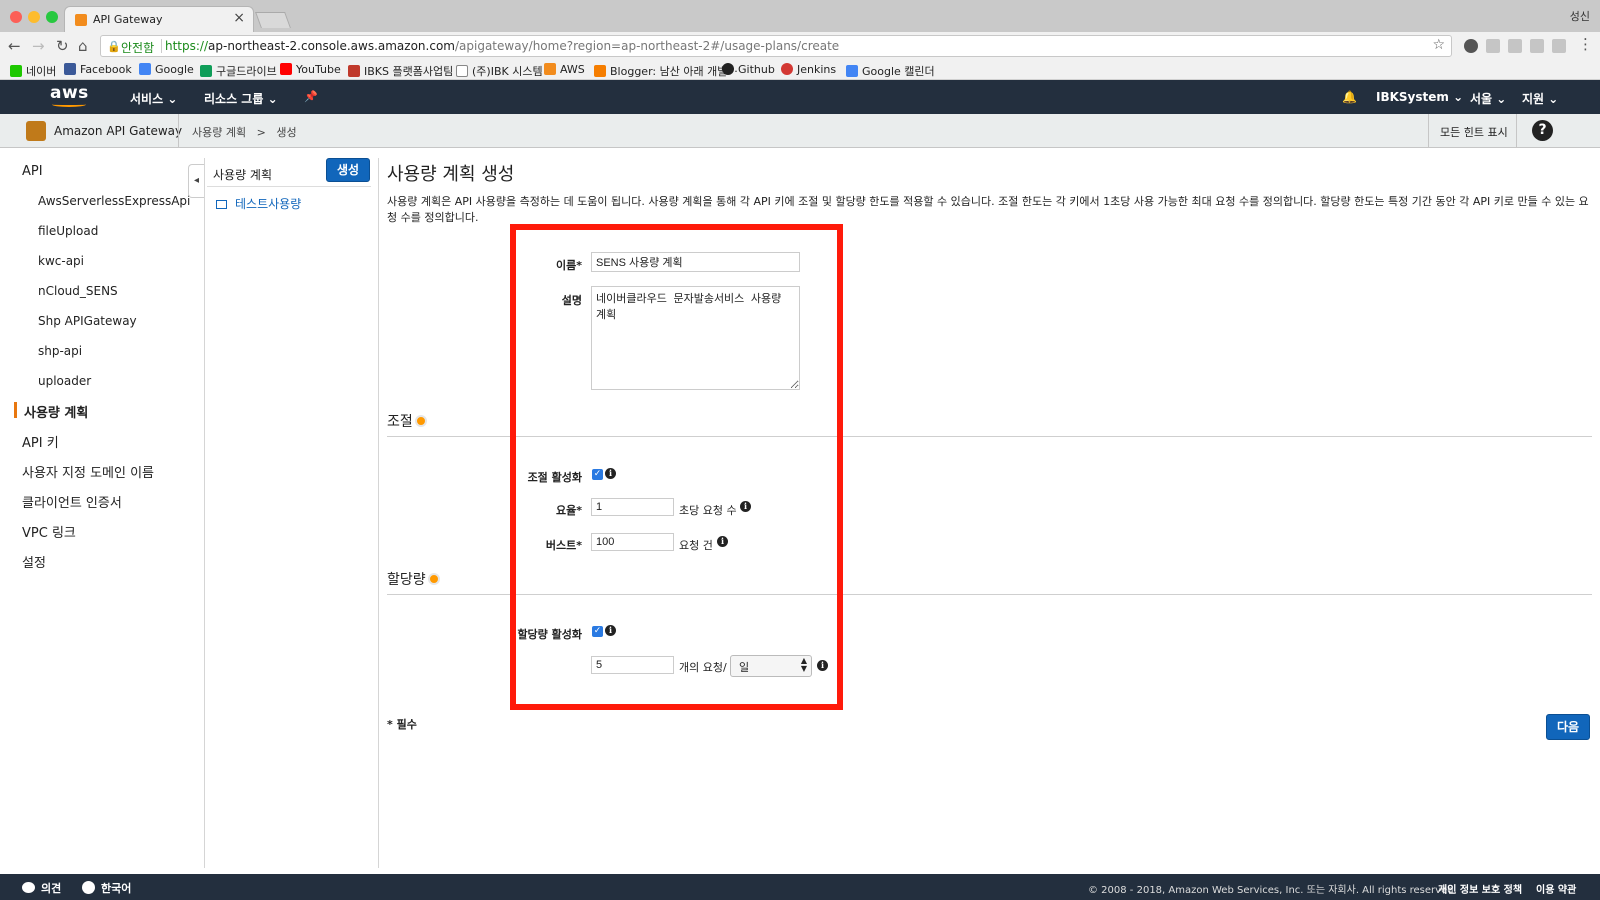 This screenshot has width=1600, height=900. Describe the element at coordinates (1474, 132) in the screenshot. I see `show-hints-button: 모든 힌트 표시` at that location.